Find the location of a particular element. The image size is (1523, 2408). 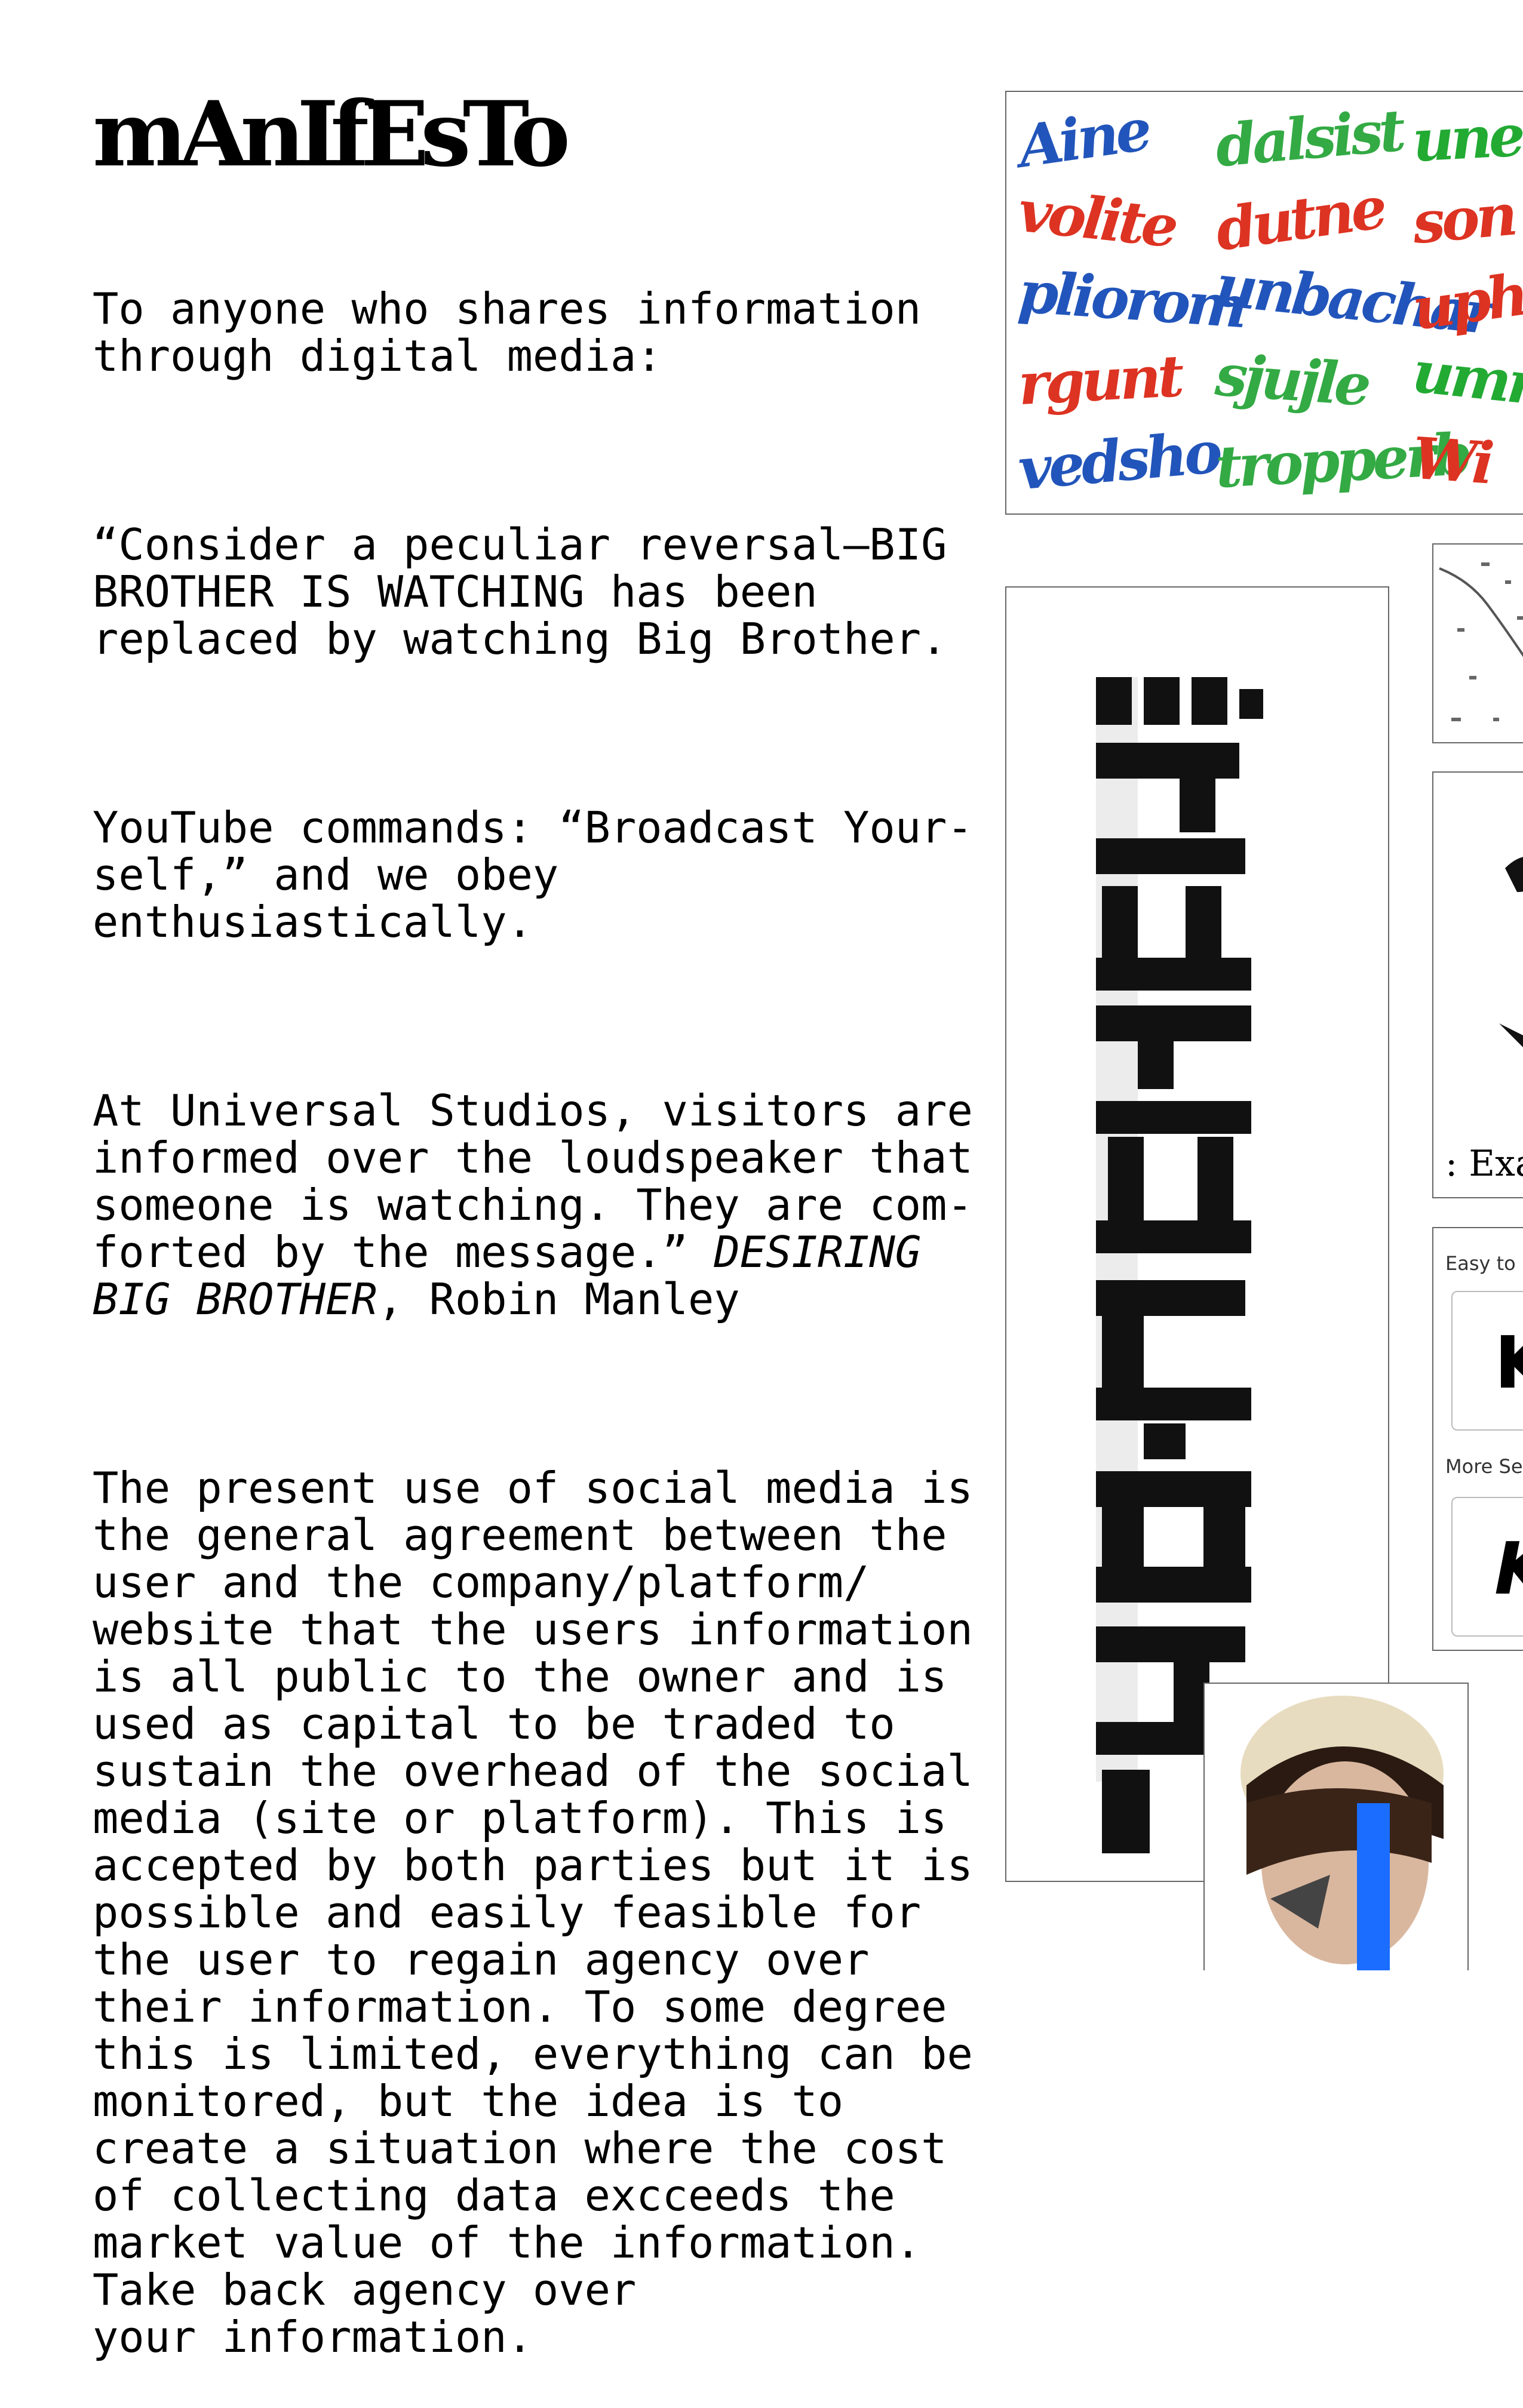

captcha-word: rgunt is located at coordinates (1100, 380).